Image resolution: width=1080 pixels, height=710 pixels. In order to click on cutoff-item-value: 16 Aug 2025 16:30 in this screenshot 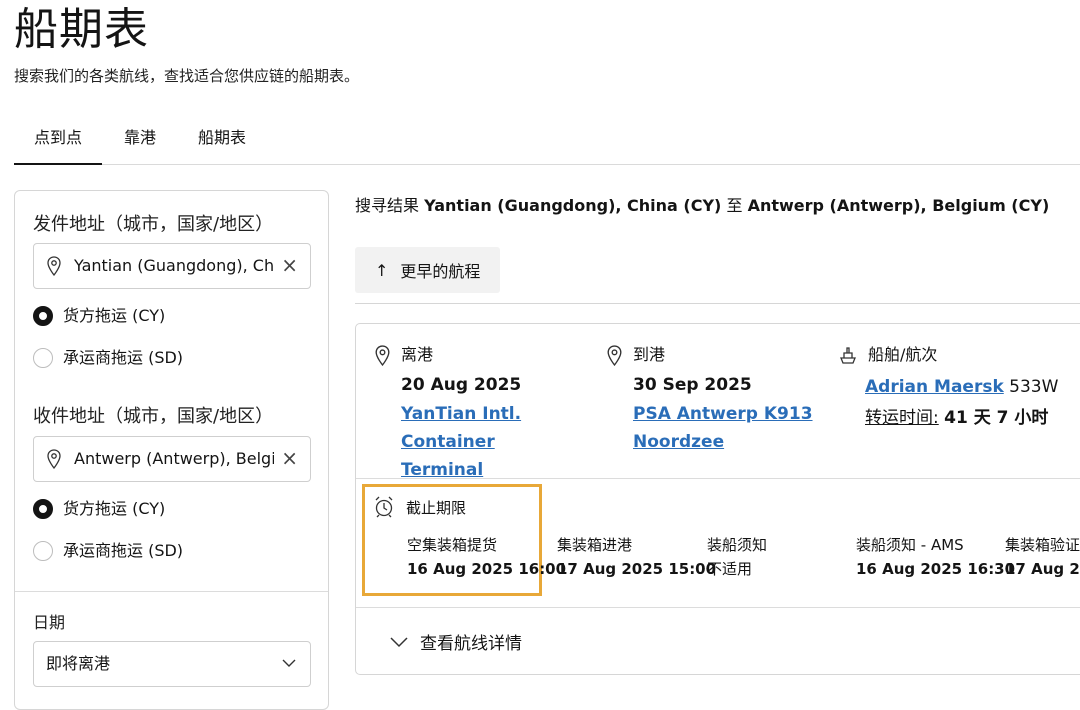, I will do `click(936, 569)`.